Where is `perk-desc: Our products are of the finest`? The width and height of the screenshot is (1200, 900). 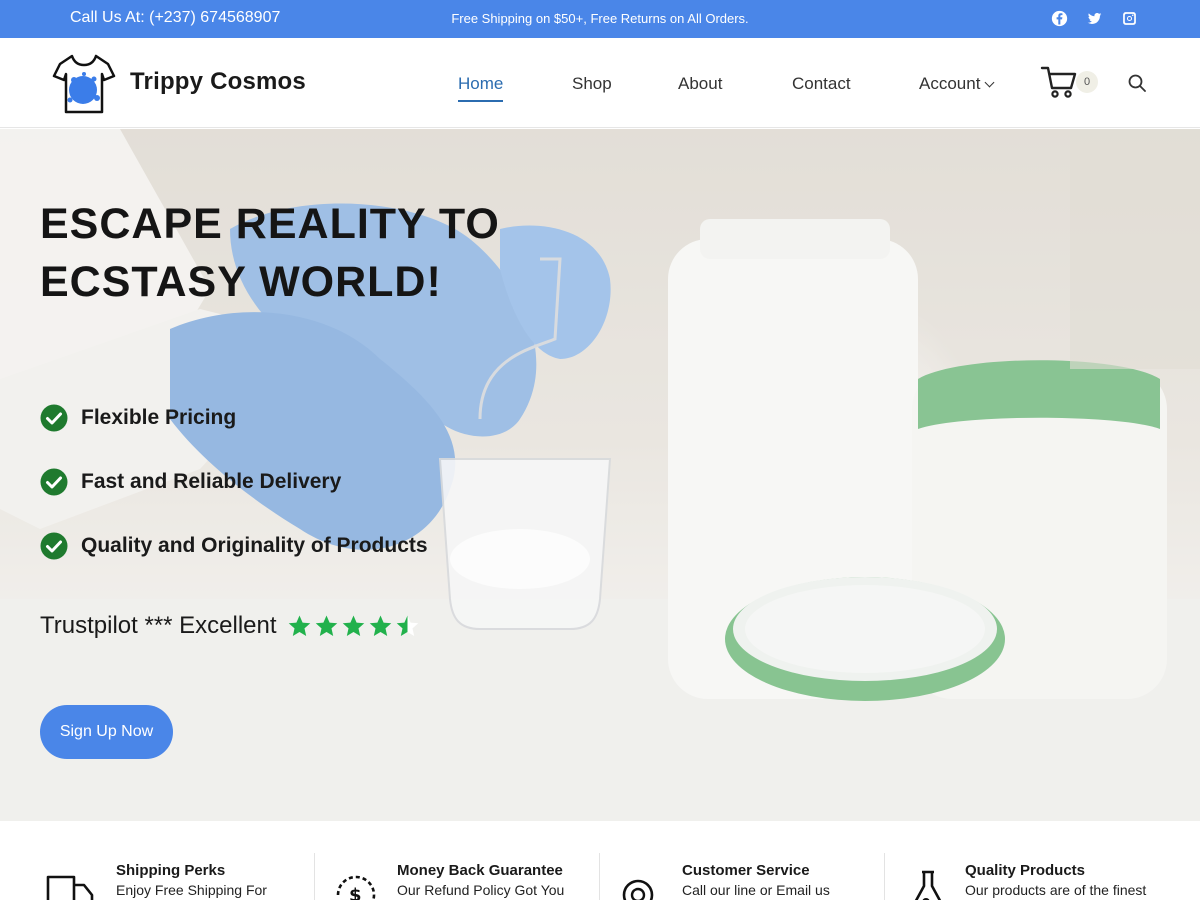 perk-desc: Our products are of the finest is located at coordinates (1056, 890).